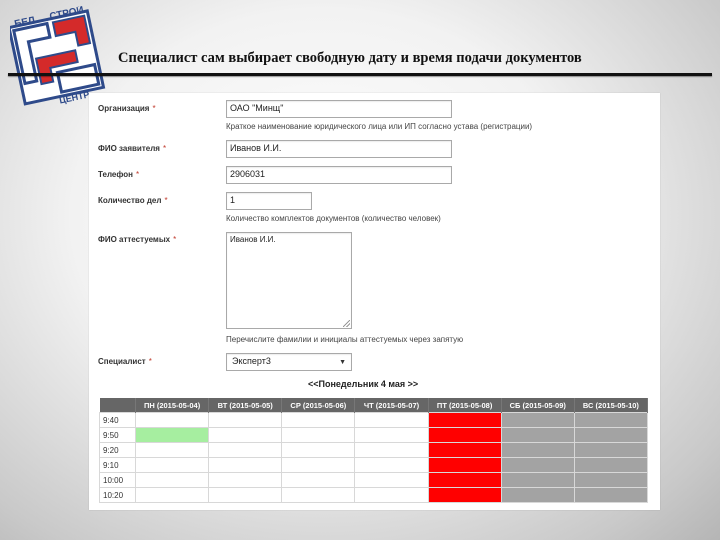 Image resolution: width=720 pixels, height=540 pixels. What do you see at coordinates (363, 384) in the screenshot?
I see `week-navigation: <<Понедельник 4 мая >>` at bounding box center [363, 384].